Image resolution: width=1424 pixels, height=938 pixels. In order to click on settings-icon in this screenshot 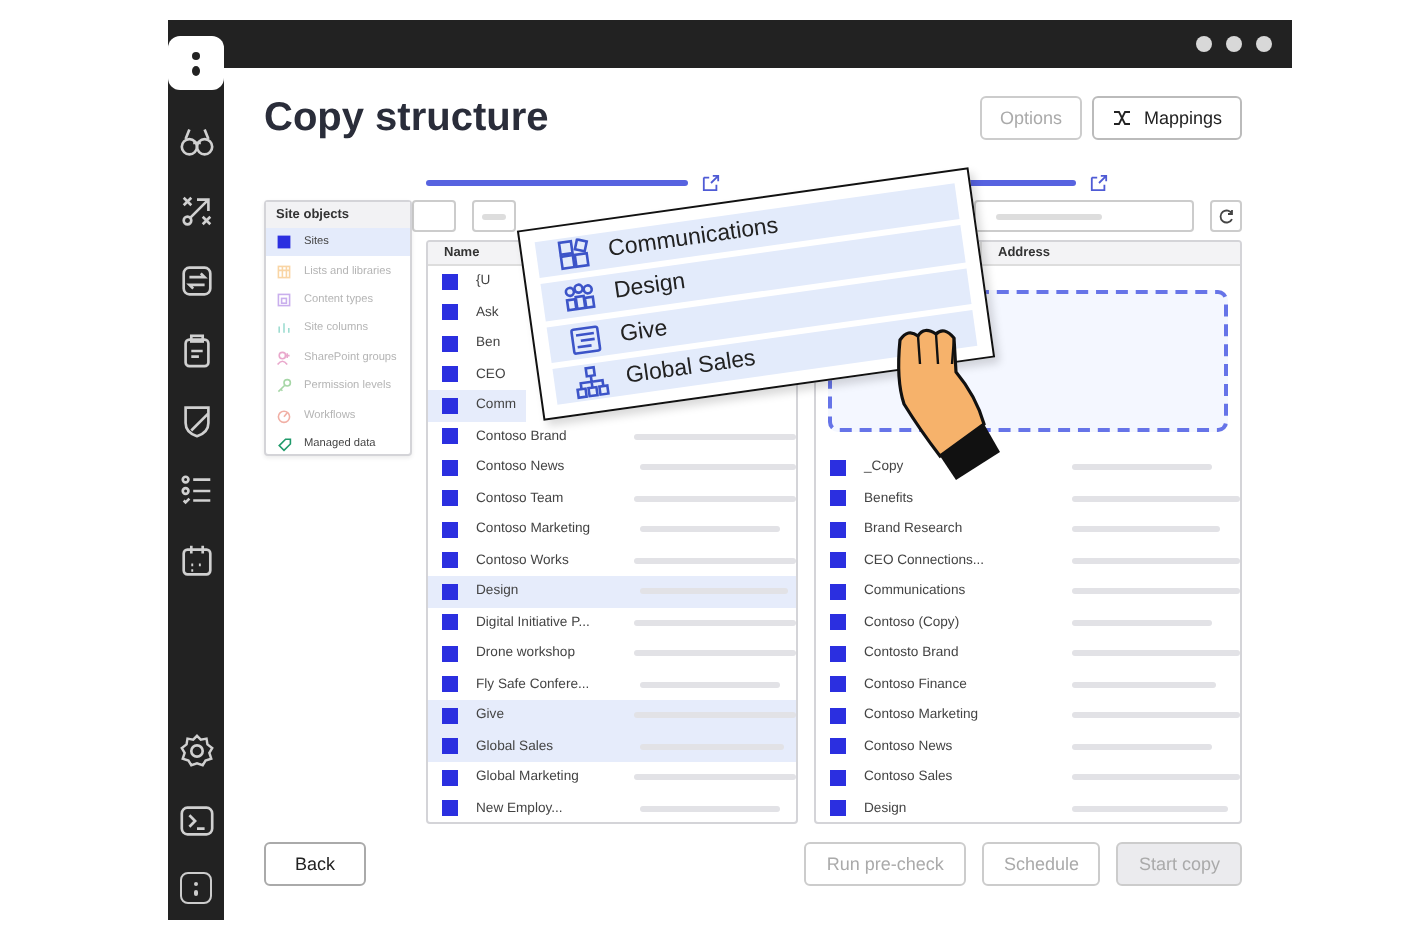, I will do `click(196, 751)`.